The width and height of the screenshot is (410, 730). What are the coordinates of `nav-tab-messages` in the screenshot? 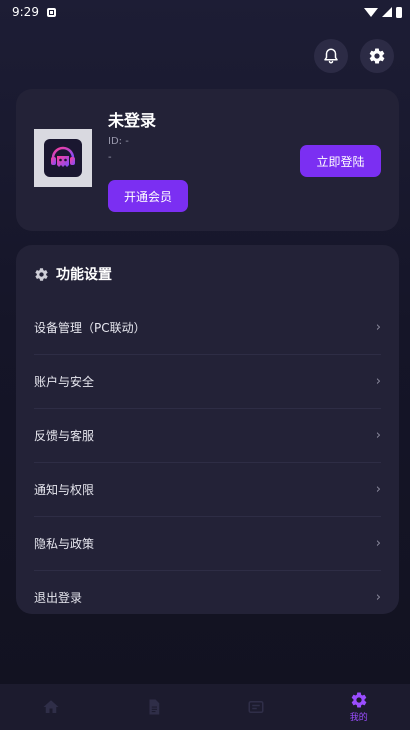 It's located at (256, 707).